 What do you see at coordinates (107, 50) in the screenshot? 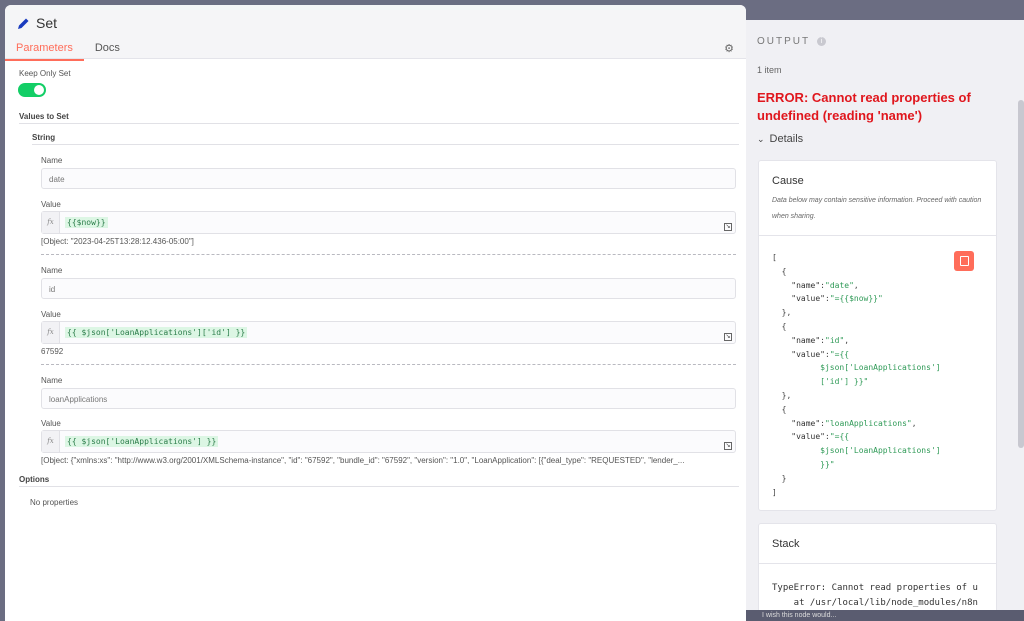
I see `tab-docs: Docs` at bounding box center [107, 50].